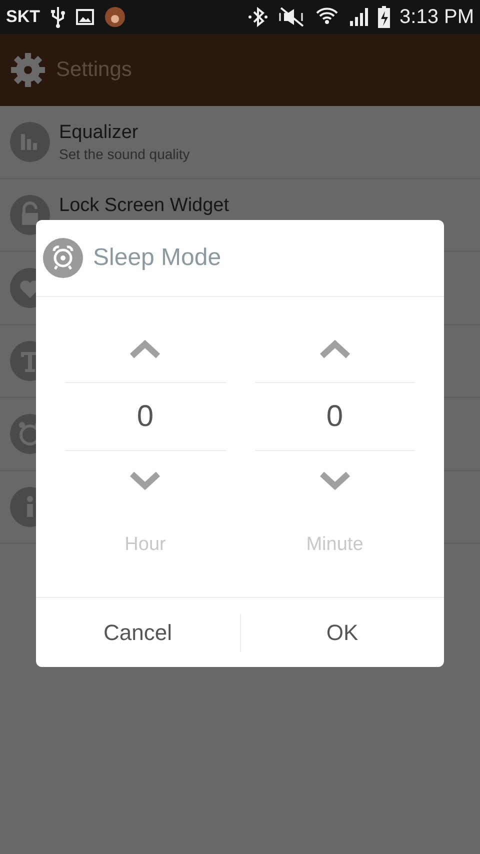  What do you see at coordinates (138, 632) in the screenshot?
I see `dialog-button: Cancel` at bounding box center [138, 632].